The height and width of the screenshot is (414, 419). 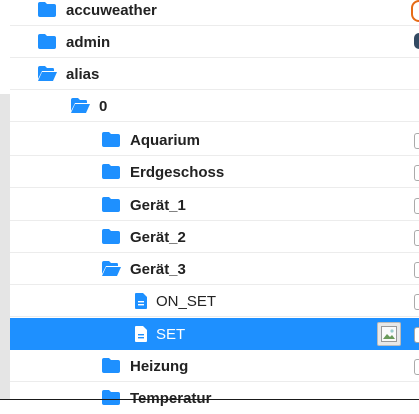 I want to click on tree-row-alias: alias, so click(x=214, y=74).